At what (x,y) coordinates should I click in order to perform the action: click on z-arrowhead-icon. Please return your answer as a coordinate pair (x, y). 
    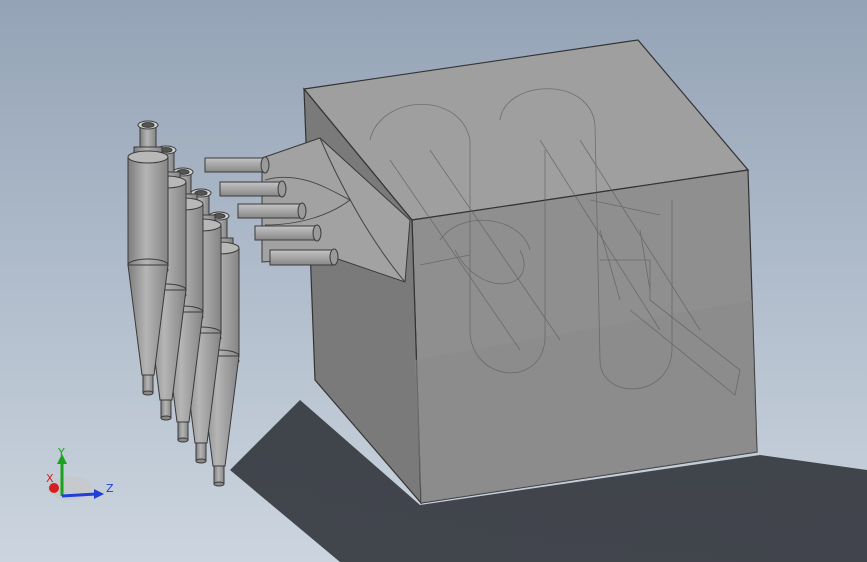
    Looking at the image, I should click on (99, 494).